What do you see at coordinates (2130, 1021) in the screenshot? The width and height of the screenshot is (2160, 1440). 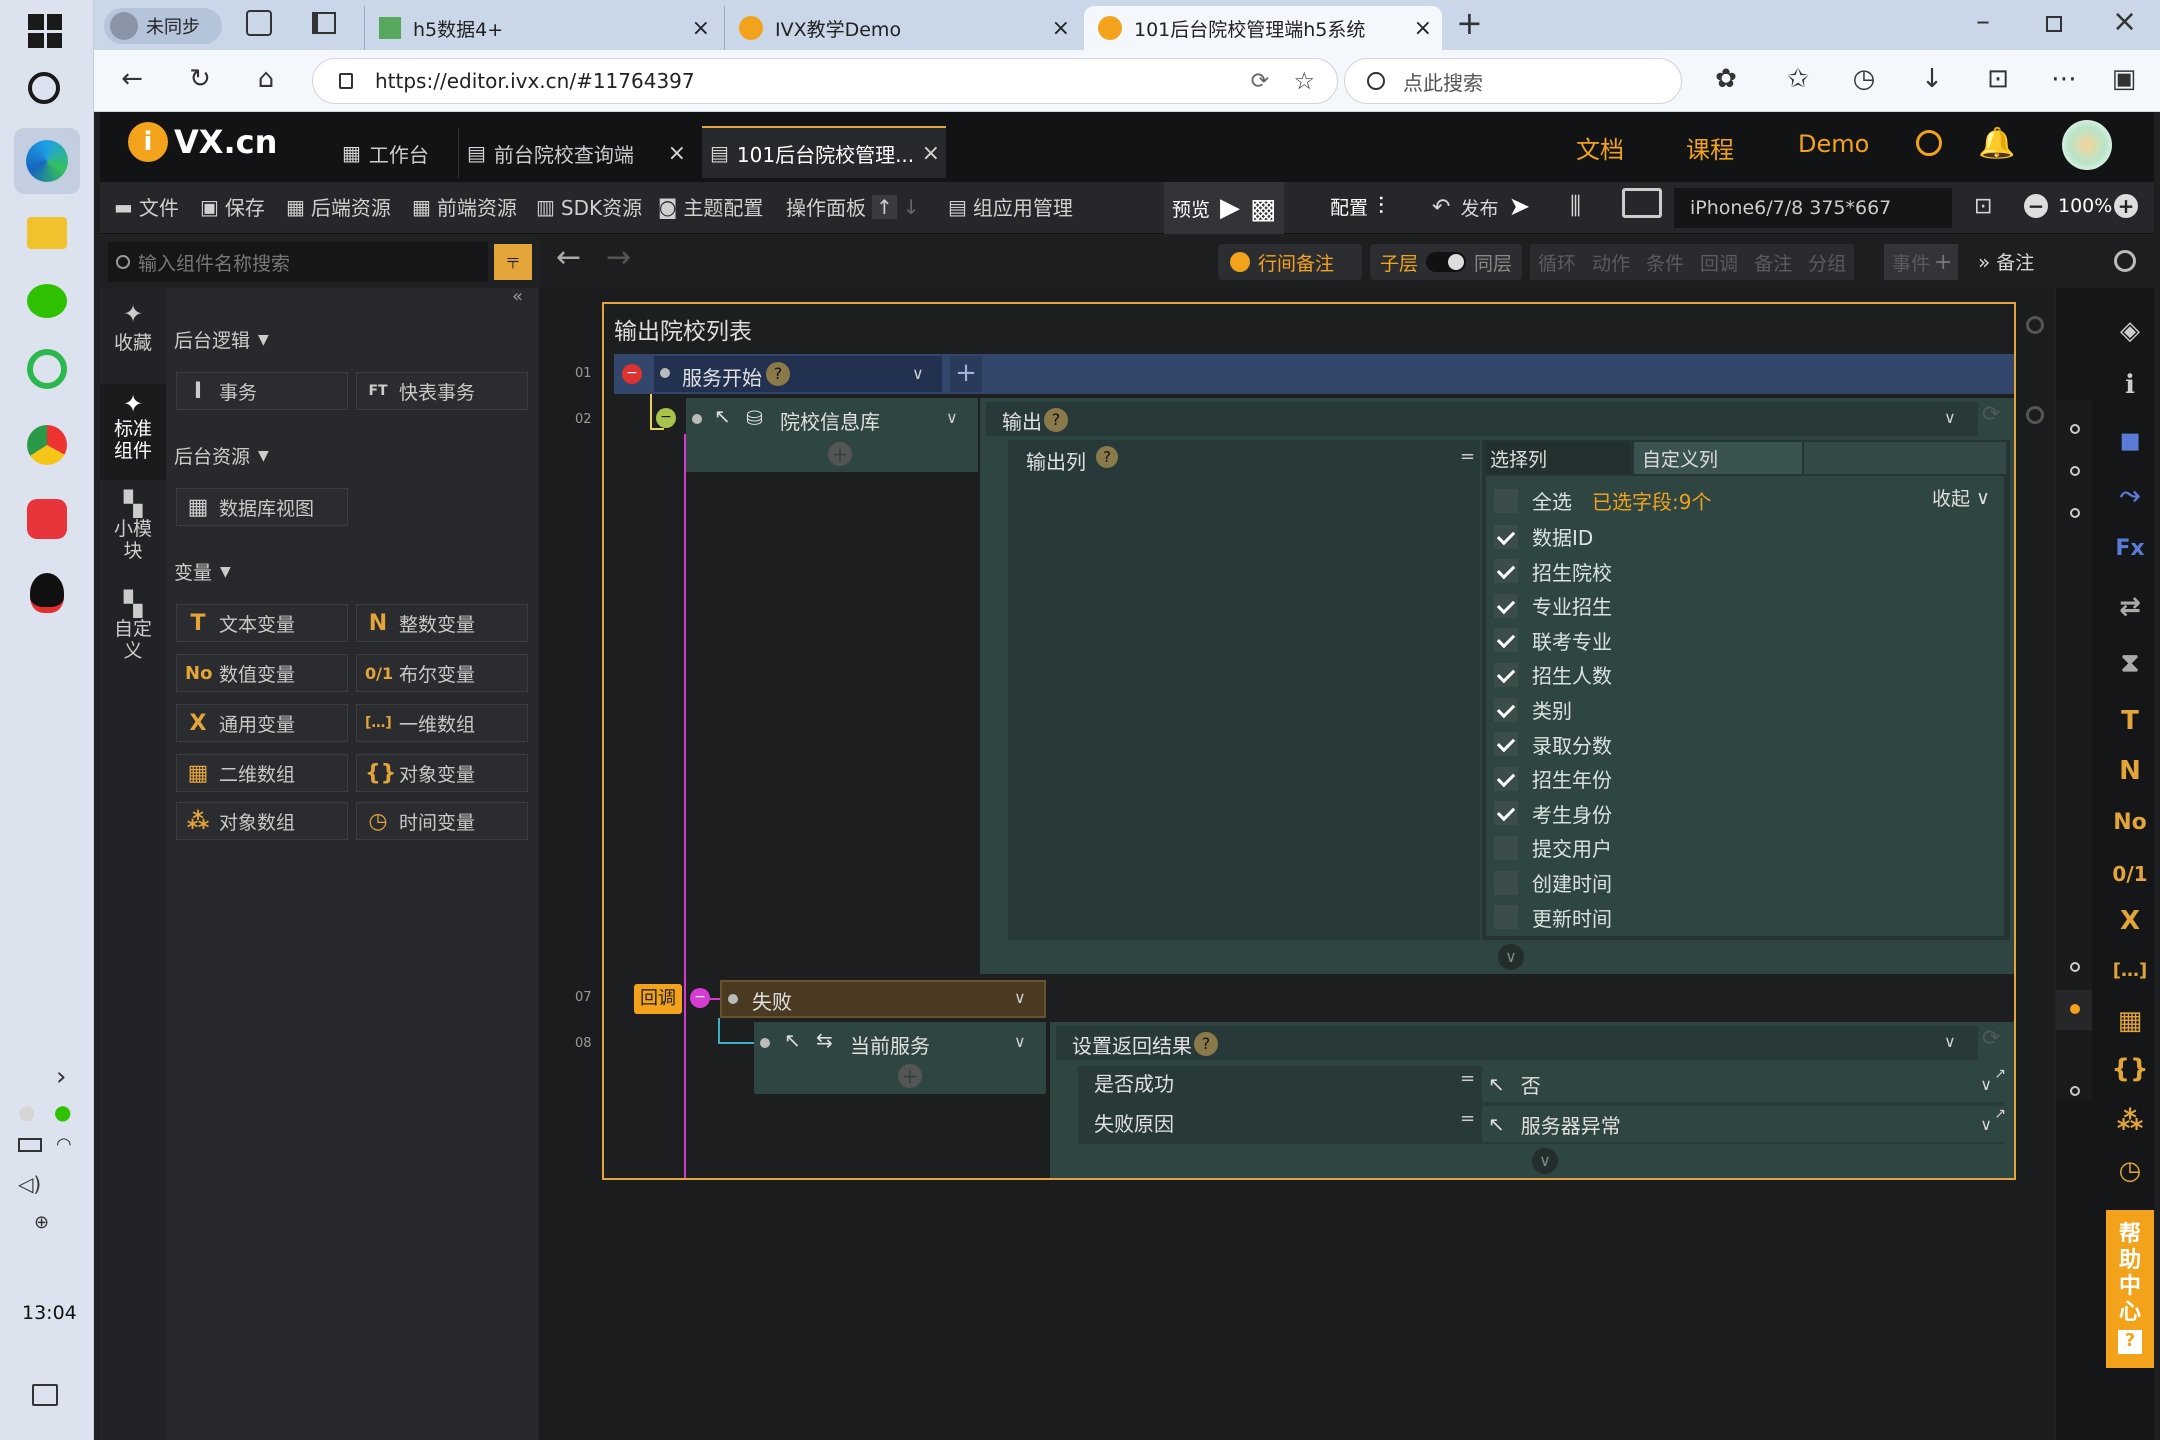 I see `2d-array-icon: ▦` at bounding box center [2130, 1021].